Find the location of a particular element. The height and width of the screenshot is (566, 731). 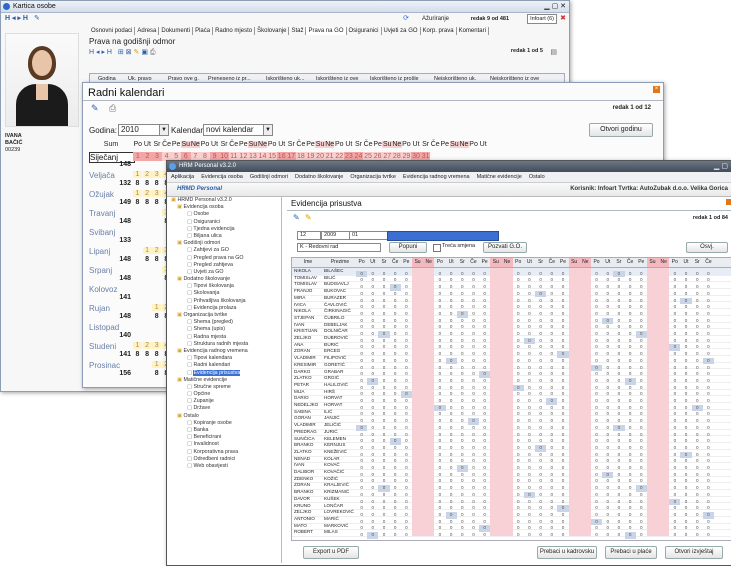

menu-organizacija-tvrtke: Organizacija tvrtke is located at coordinates (373, 177).